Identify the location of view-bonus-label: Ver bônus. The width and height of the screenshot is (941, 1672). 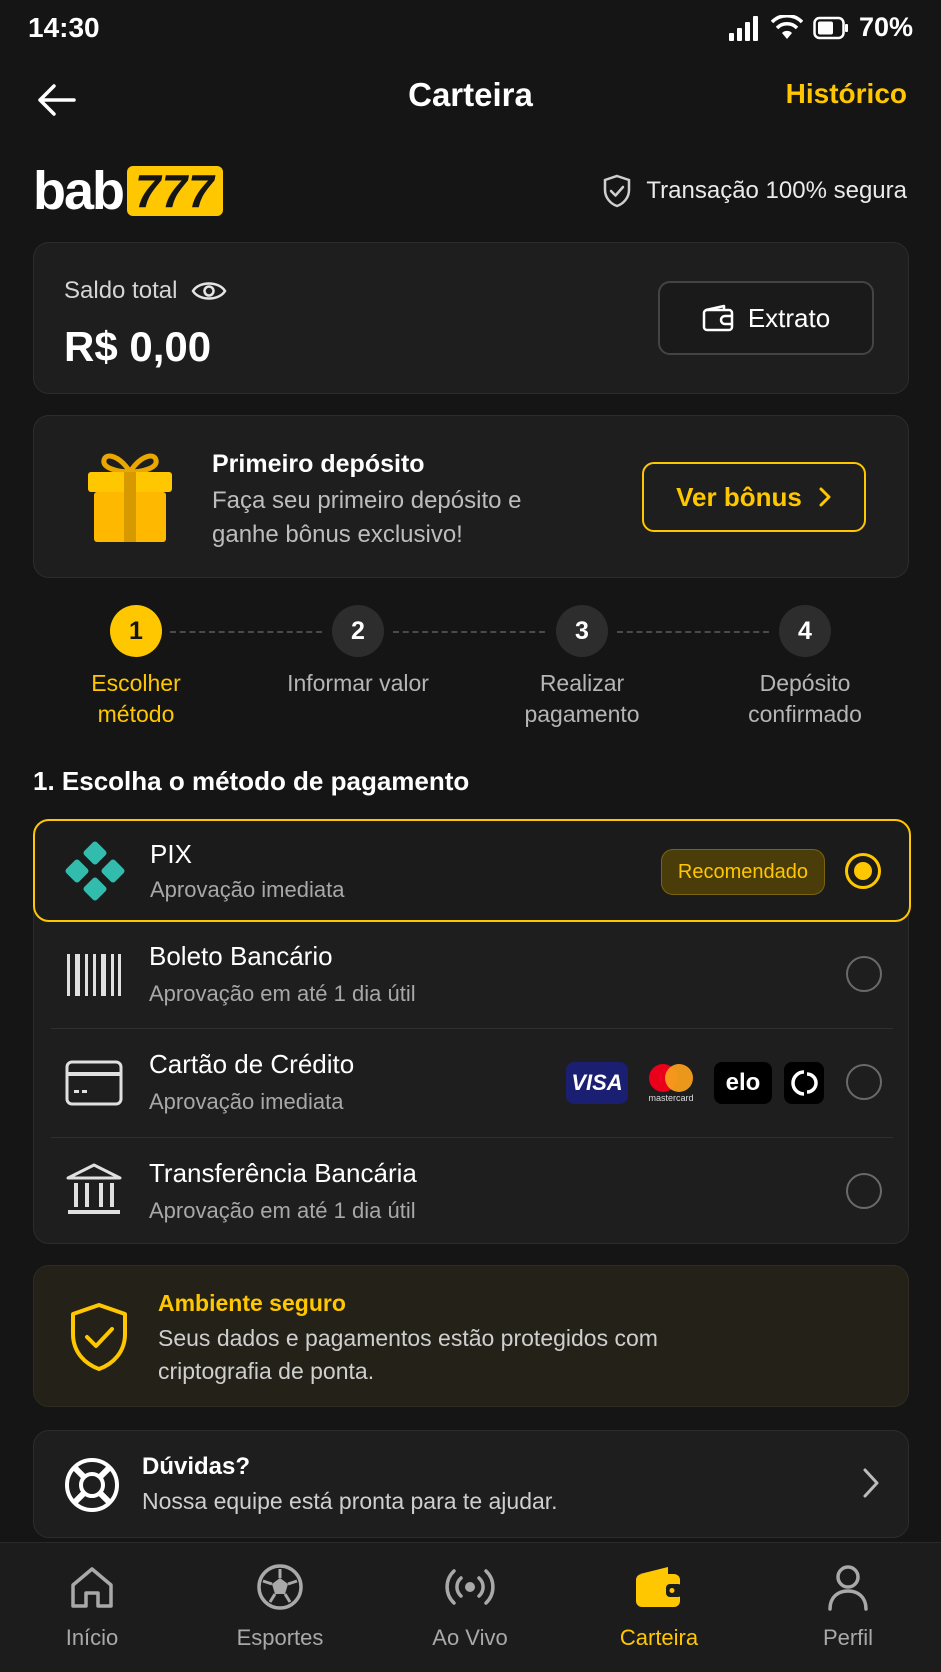
(739, 496).